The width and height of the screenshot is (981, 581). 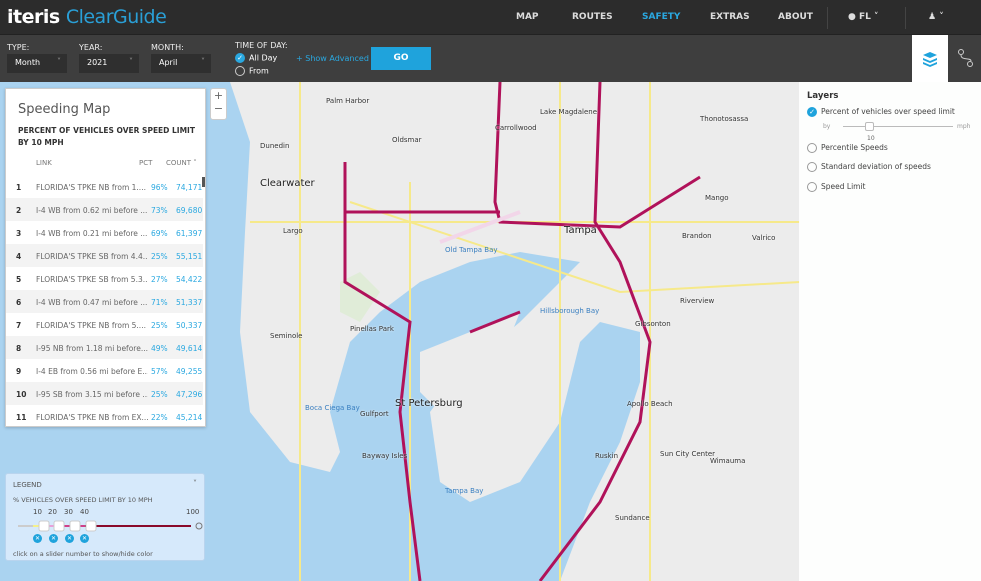 I want to click on threshold-slider, so click(x=898, y=126).